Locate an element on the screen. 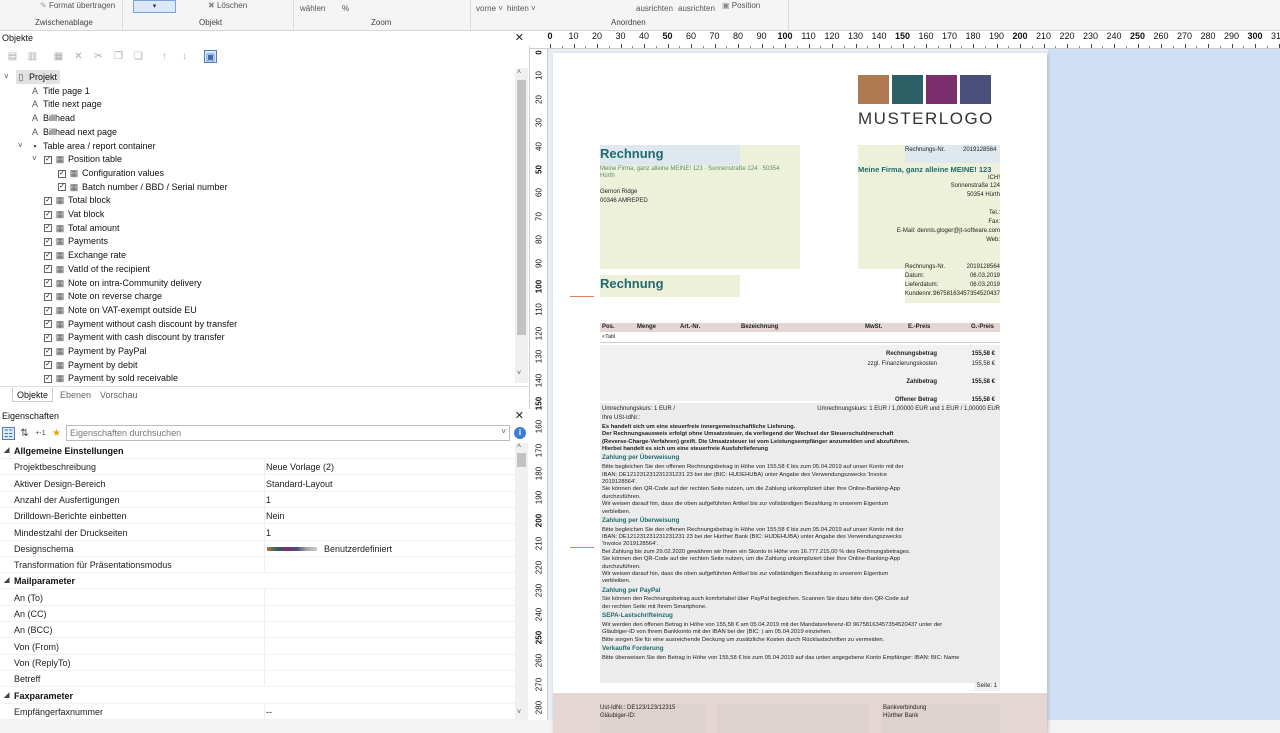 This screenshot has width=1280, height=733. property-row: Von (ReplyTo) is located at coordinates (257, 662).